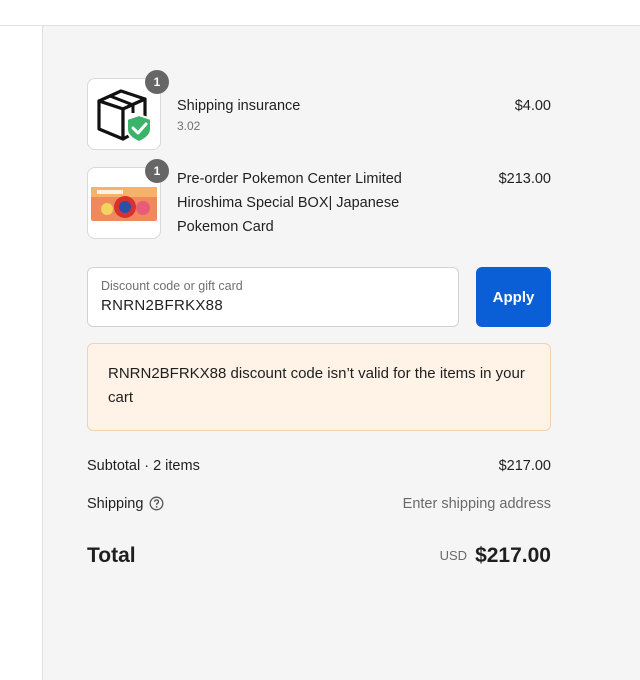 The image size is (640, 680). Describe the element at coordinates (273, 297) in the screenshot. I see `discount-code-input: Discount code or gift card RNRN2BFRKX88` at that location.